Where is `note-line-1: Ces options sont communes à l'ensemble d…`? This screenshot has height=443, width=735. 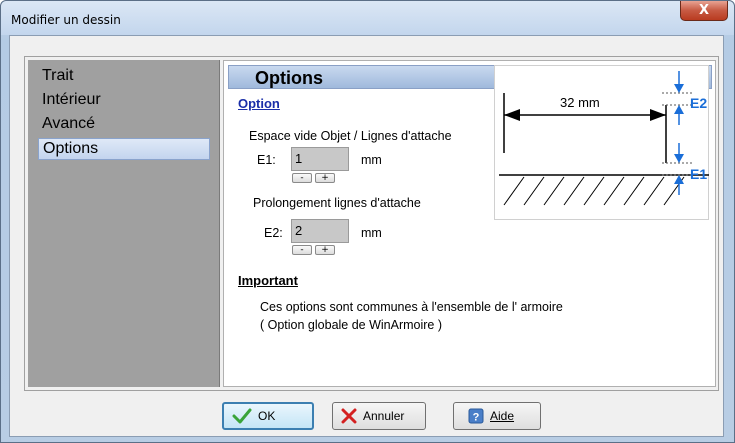
note-line-1: Ces options sont communes à l'ensemble d… is located at coordinates (411, 307).